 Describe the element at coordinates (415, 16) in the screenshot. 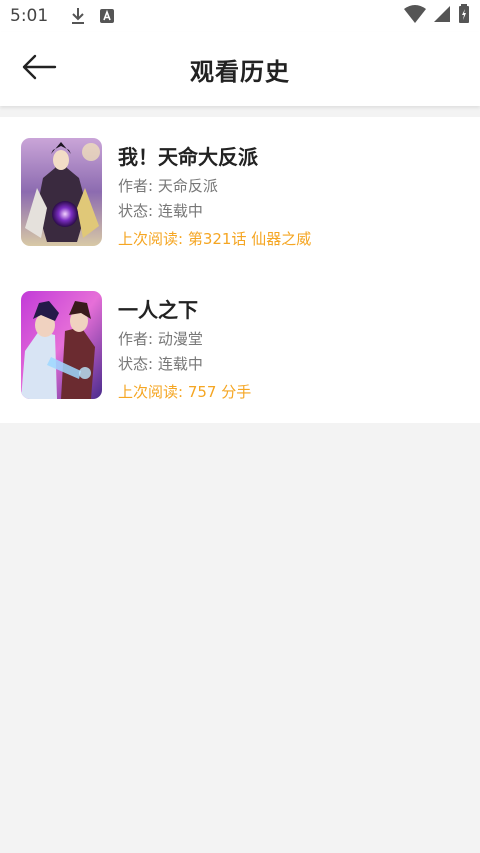

I see `wifi-icon` at that location.